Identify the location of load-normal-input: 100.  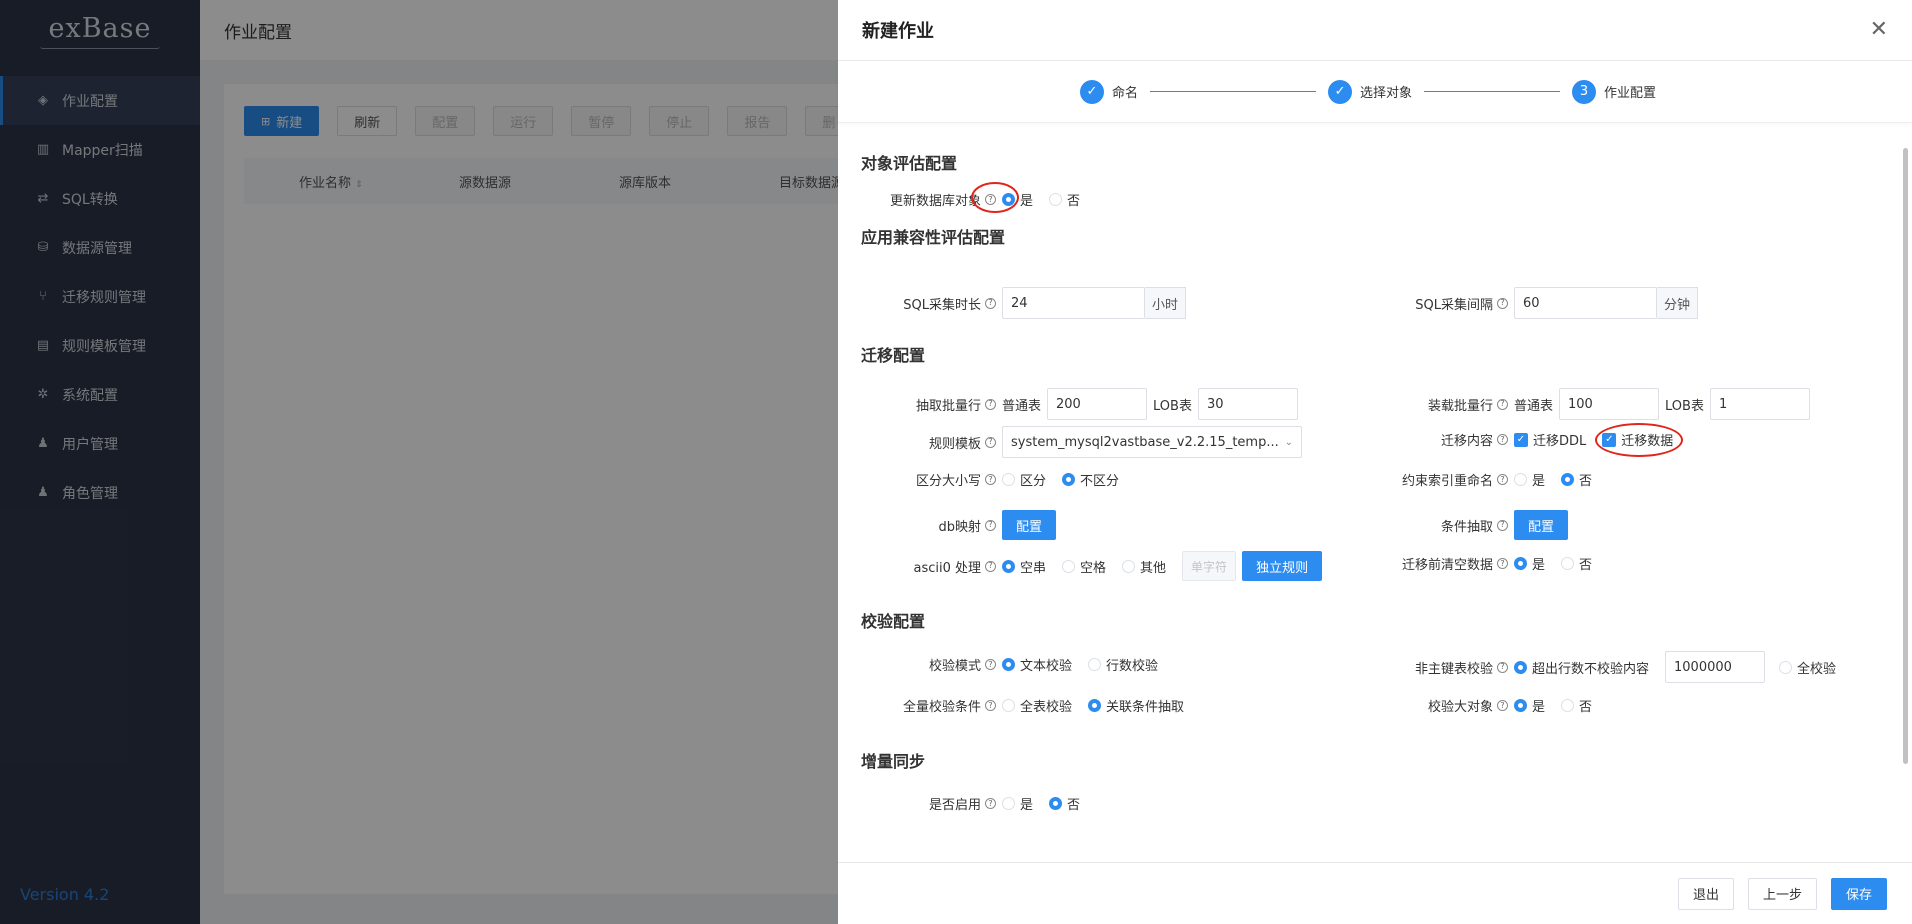
(1609, 404).